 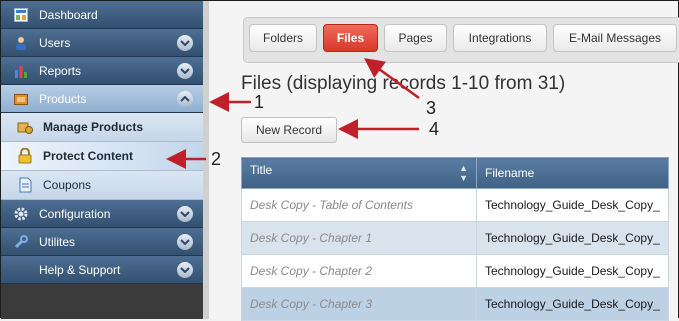 What do you see at coordinates (359, 271) in the screenshot?
I see `cell-title: Desk Copy - Chapter 2` at bounding box center [359, 271].